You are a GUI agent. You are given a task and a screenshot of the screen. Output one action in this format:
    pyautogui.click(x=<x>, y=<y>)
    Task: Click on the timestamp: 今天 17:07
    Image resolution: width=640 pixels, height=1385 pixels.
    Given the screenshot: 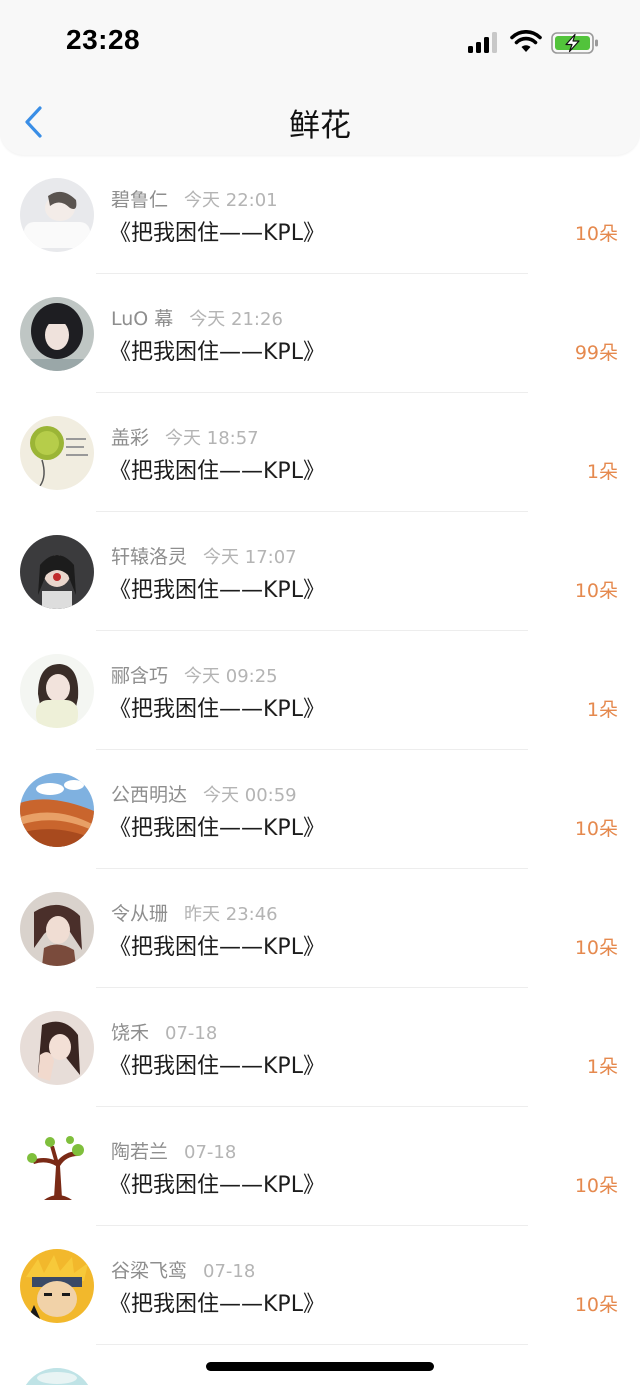 What is the action you would take?
    pyautogui.click(x=250, y=557)
    